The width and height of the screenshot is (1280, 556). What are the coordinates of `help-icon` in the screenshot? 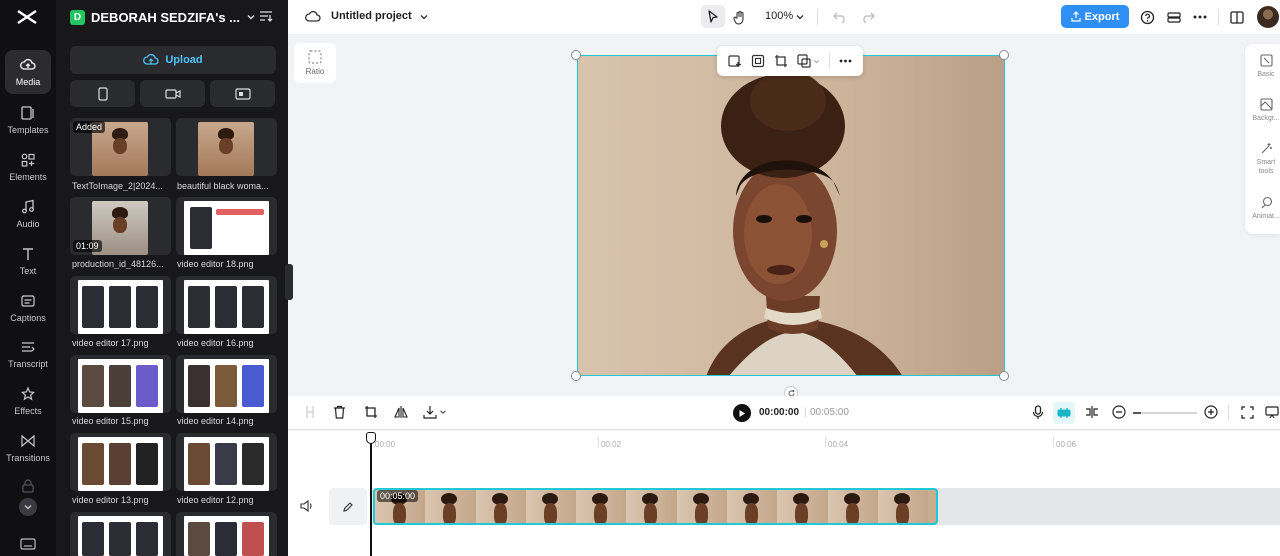 It's located at (1147, 17).